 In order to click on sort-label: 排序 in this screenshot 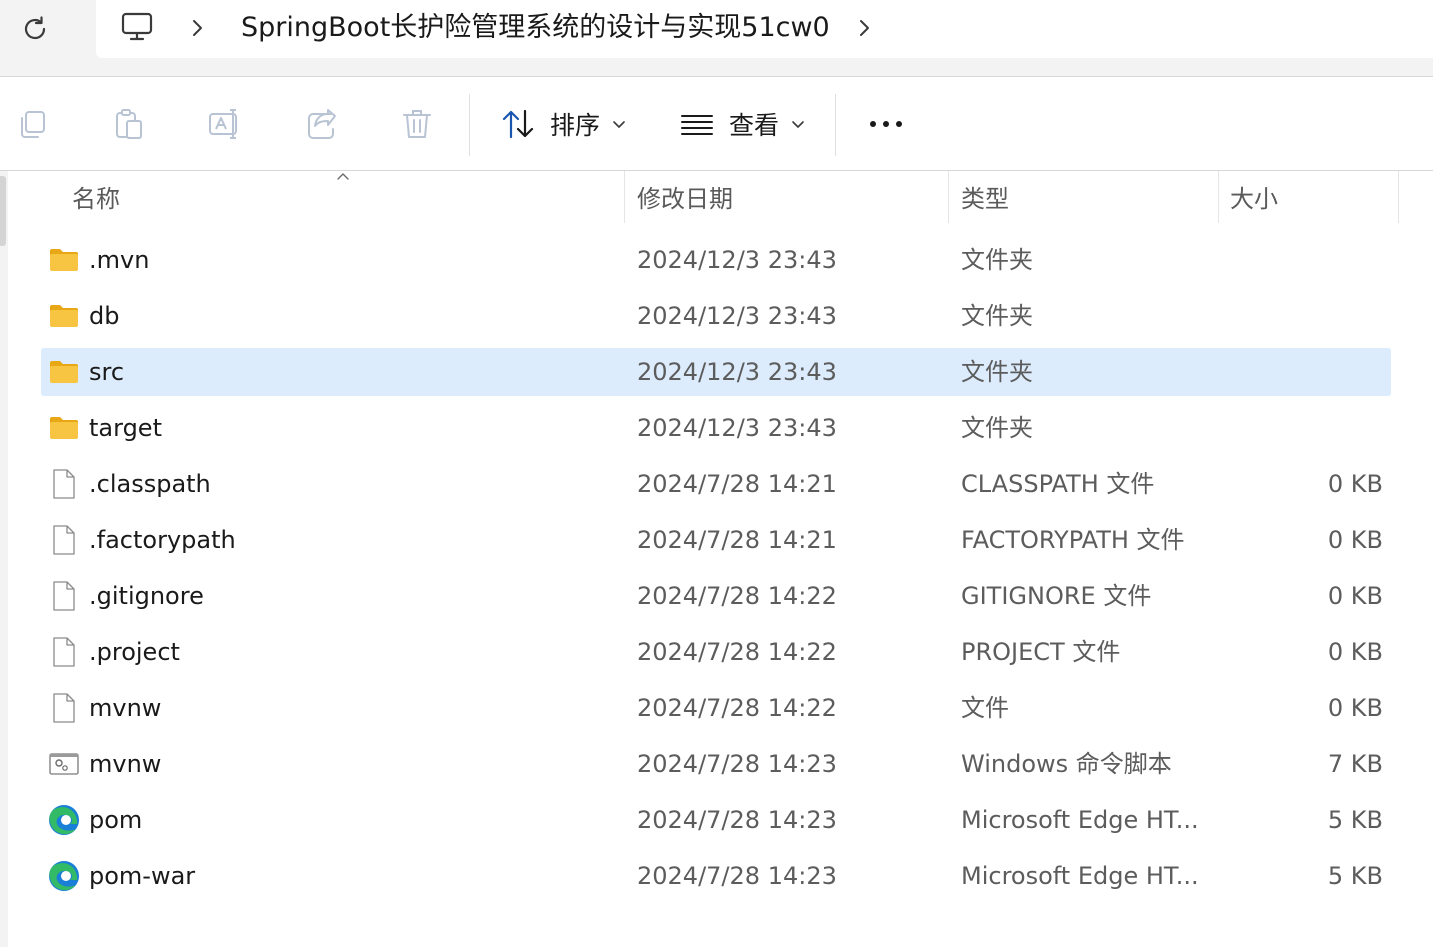, I will do `click(575, 125)`.